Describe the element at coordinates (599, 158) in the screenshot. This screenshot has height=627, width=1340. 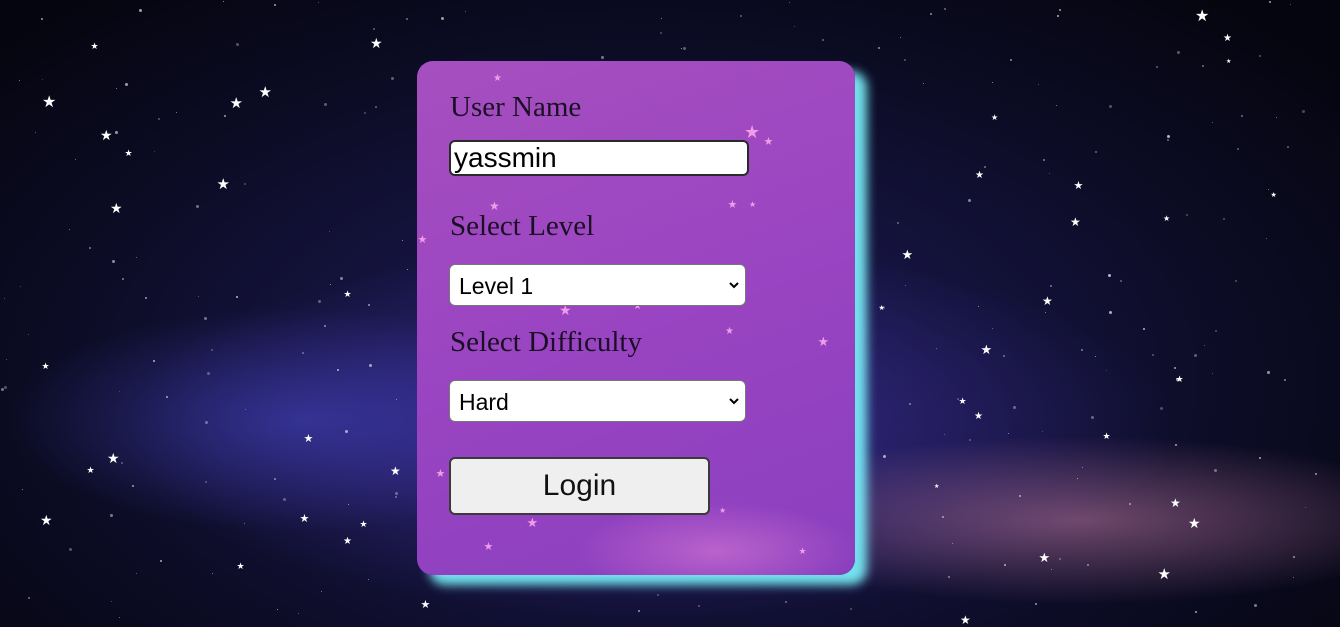
I see `username-input: yassmin` at that location.